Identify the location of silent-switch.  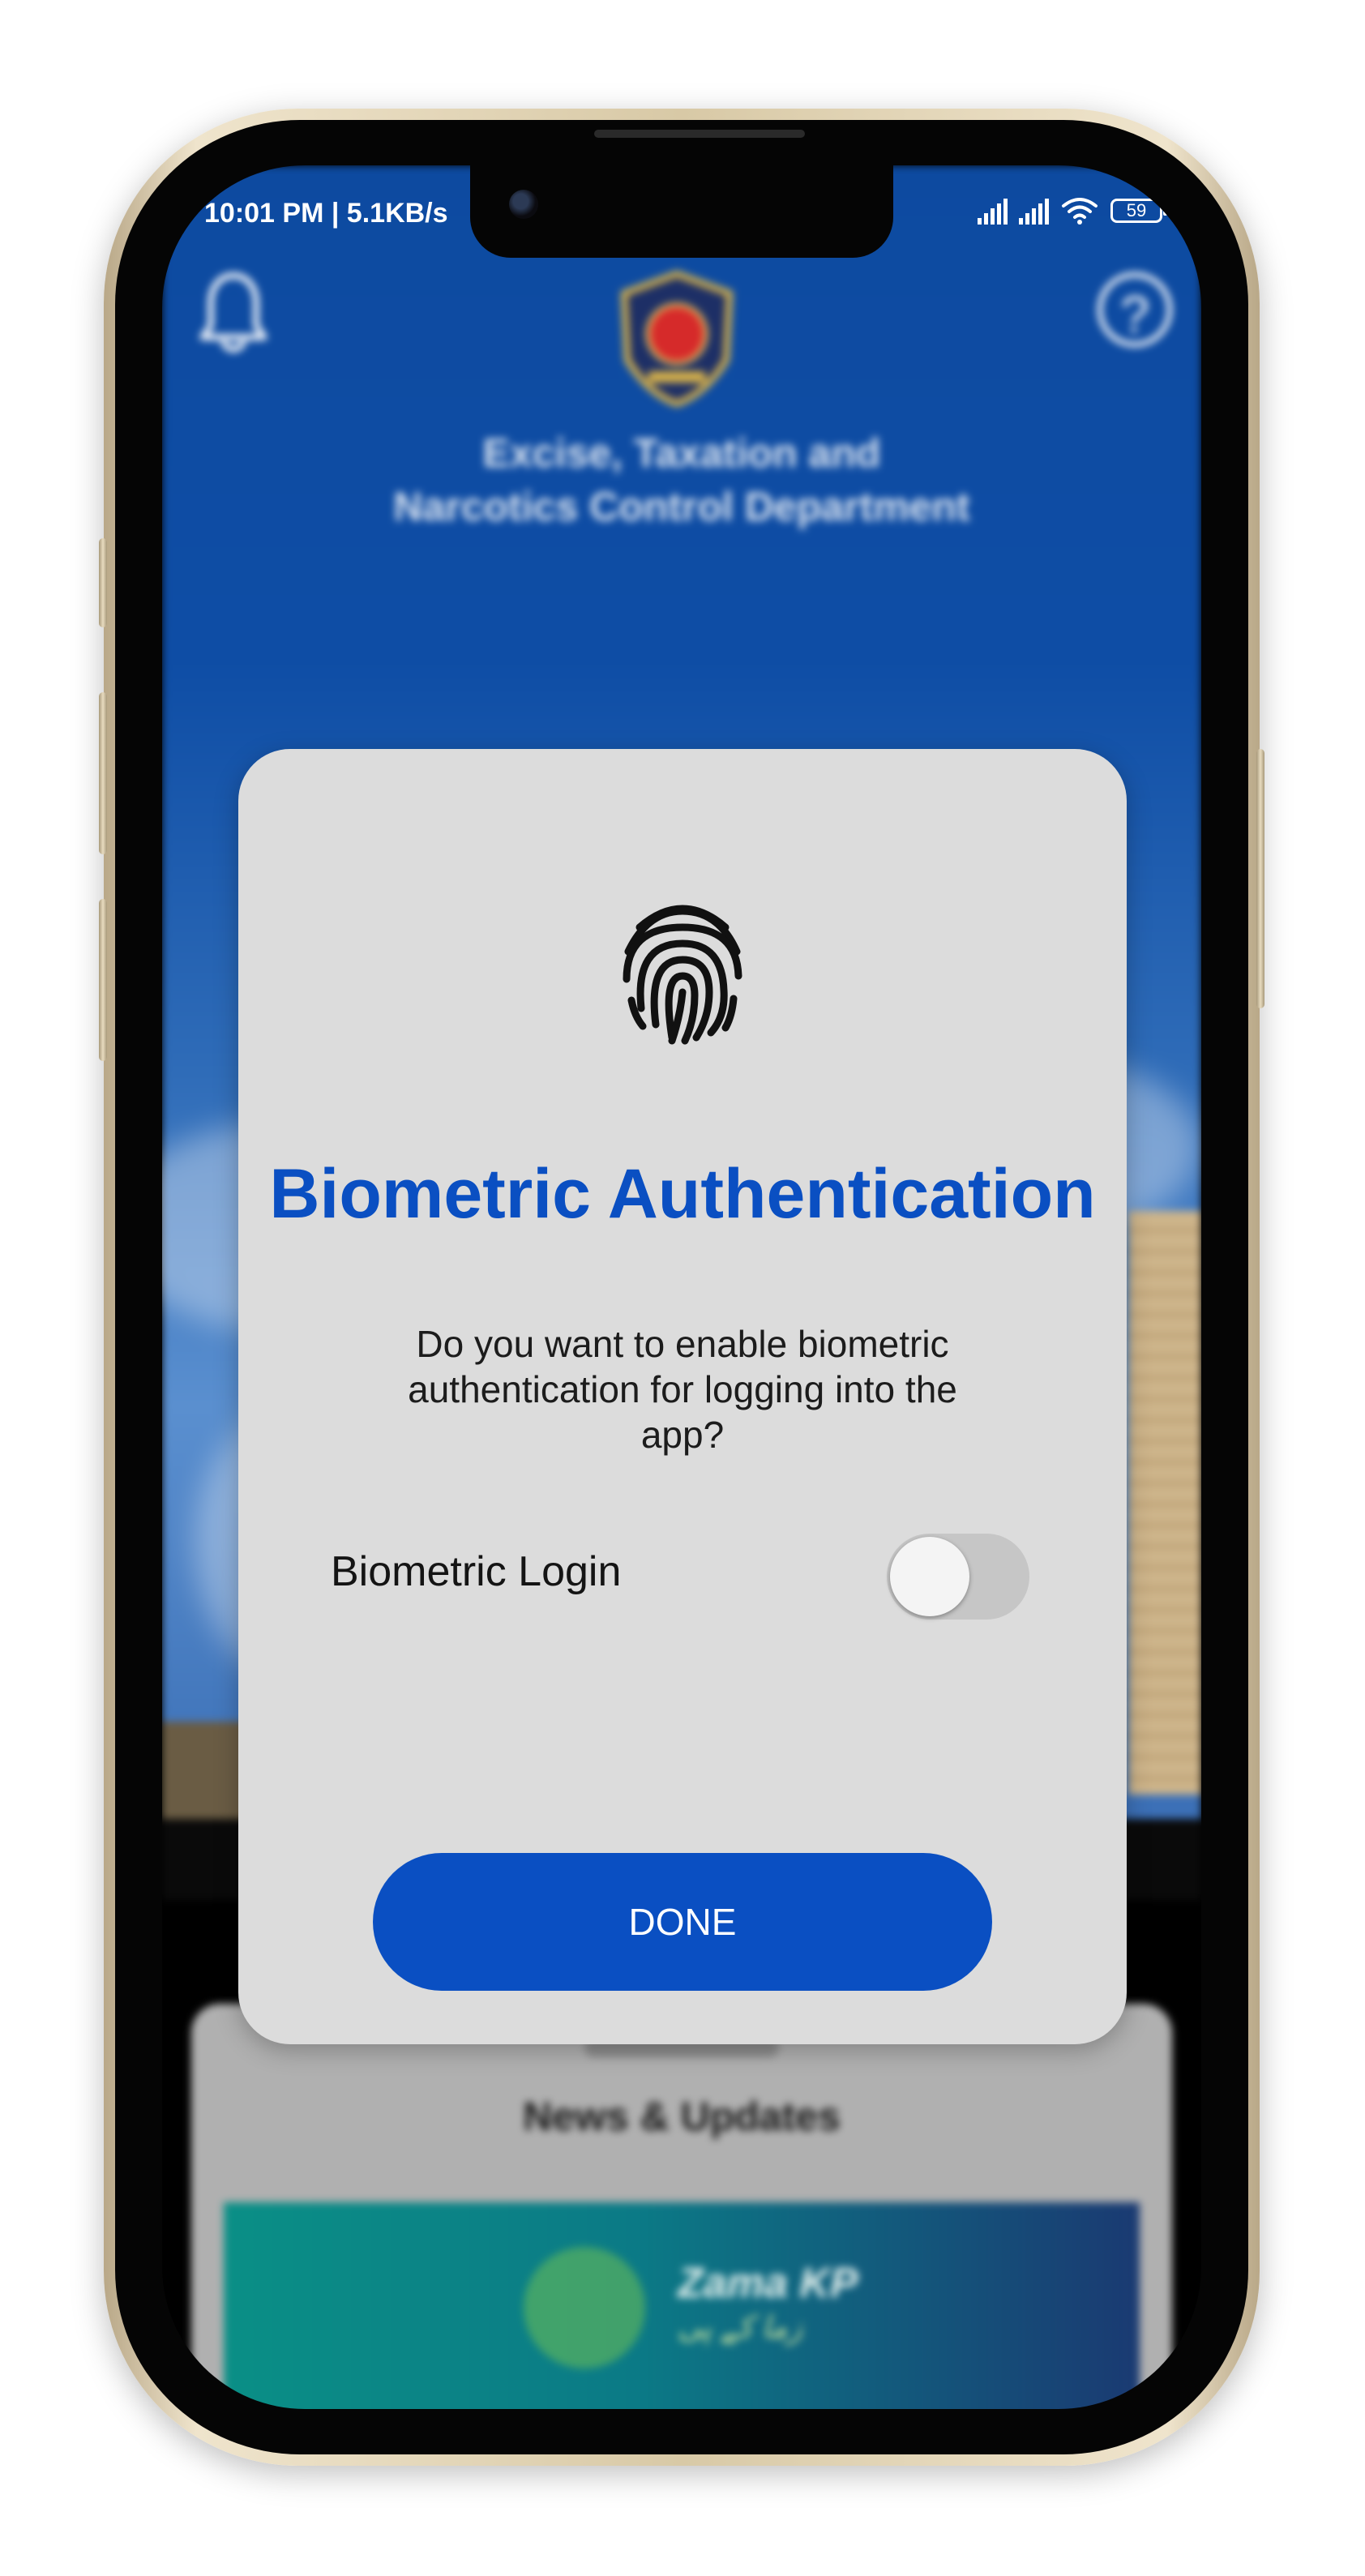
(103, 582).